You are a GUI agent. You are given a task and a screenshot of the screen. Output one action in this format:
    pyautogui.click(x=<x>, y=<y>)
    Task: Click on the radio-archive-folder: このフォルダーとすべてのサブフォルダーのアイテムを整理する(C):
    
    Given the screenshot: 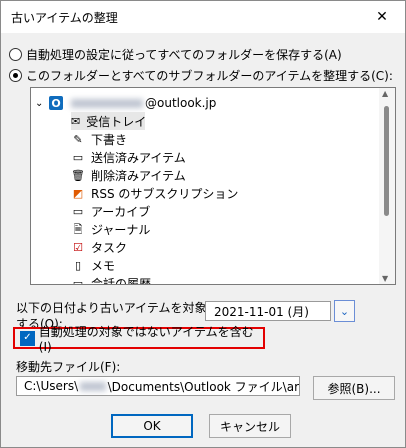 What is the action you would take?
    pyautogui.click(x=201, y=75)
    